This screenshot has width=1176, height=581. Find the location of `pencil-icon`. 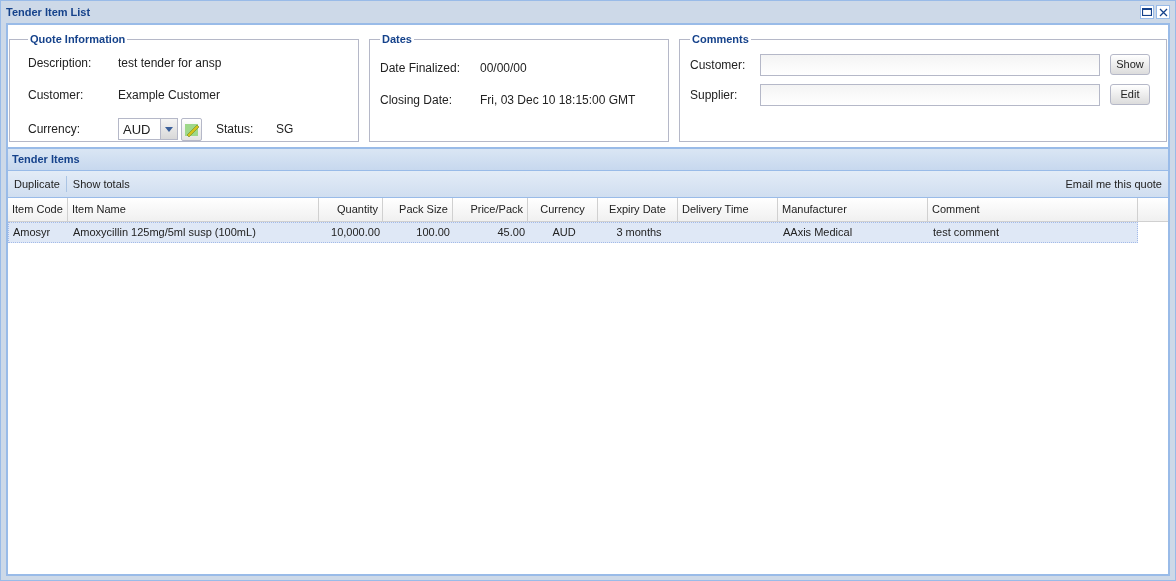

pencil-icon is located at coordinates (191, 129).